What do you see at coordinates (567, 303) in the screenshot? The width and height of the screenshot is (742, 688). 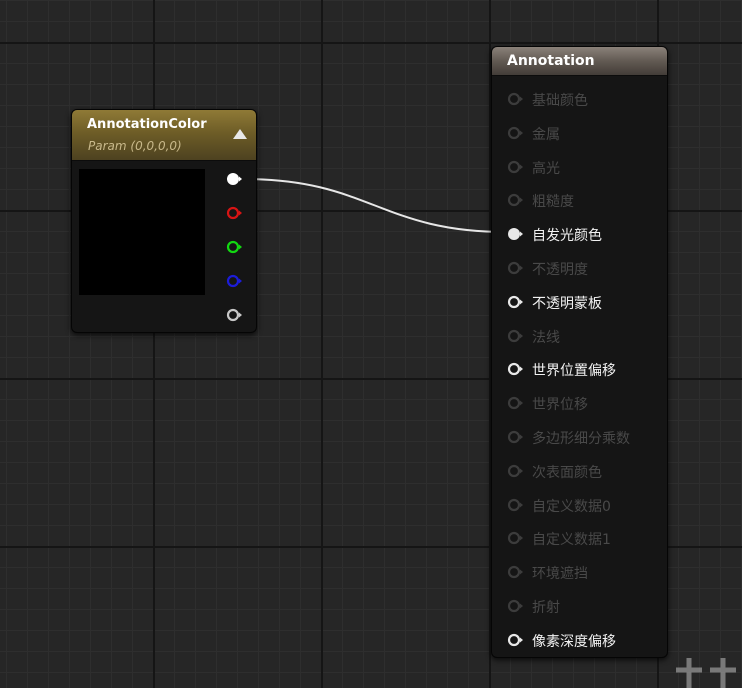 I see `input-label: 不透明蒙板` at bounding box center [567, 303].